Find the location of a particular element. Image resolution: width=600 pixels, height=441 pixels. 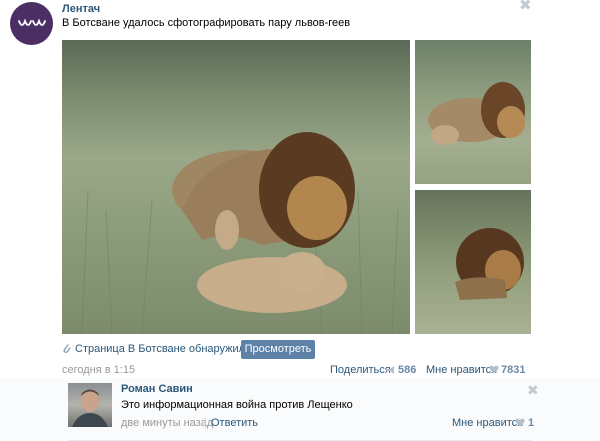

share-count: 586 is located at coordinates (407, 370).